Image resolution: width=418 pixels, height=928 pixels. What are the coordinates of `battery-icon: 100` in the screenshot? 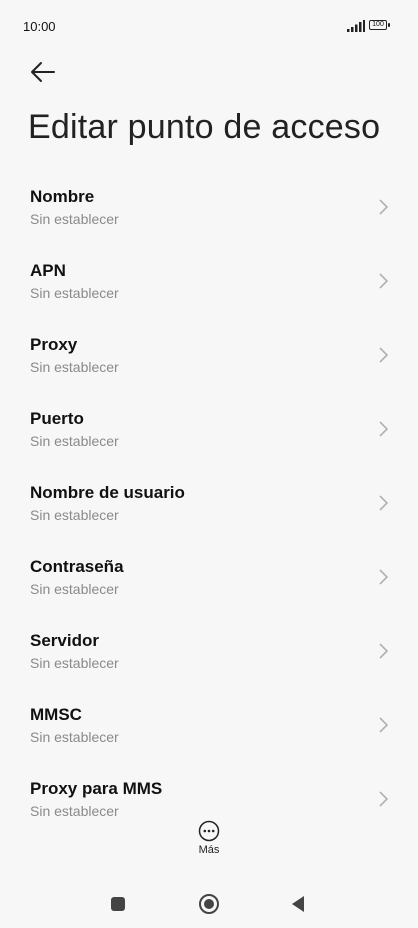 It's located at (380, 26).